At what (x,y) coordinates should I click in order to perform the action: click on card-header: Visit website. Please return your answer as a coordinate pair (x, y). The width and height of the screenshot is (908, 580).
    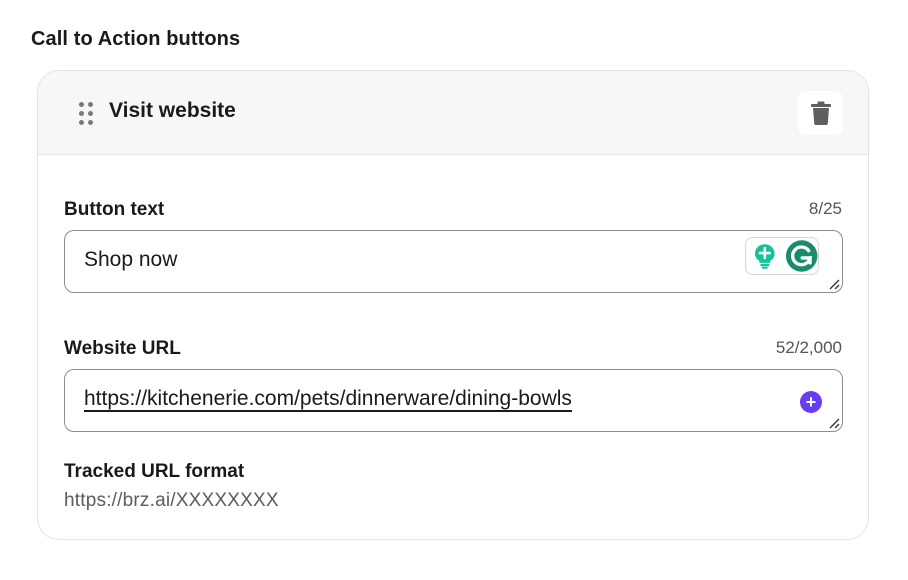
    Looking at the image, I should click on (453, 113).